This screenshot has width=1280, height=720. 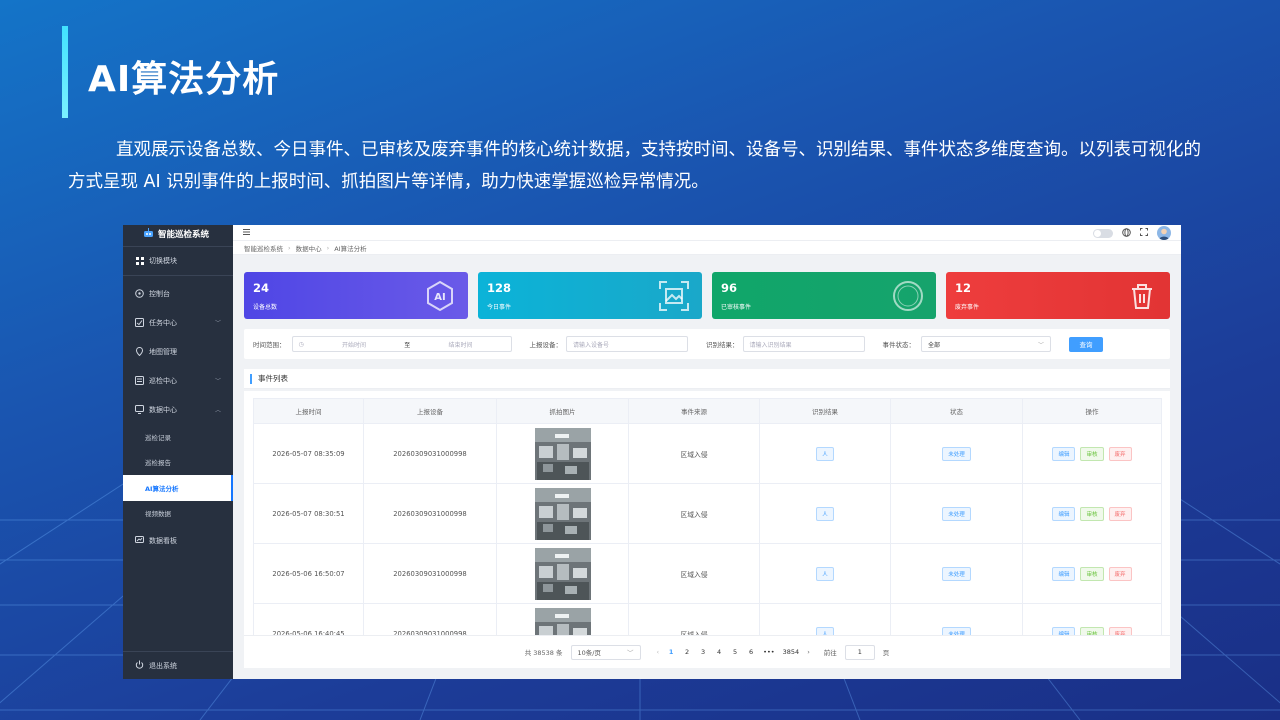 I want to click on sidebar-item-label: 数据看板, so click(x=163, y=540).